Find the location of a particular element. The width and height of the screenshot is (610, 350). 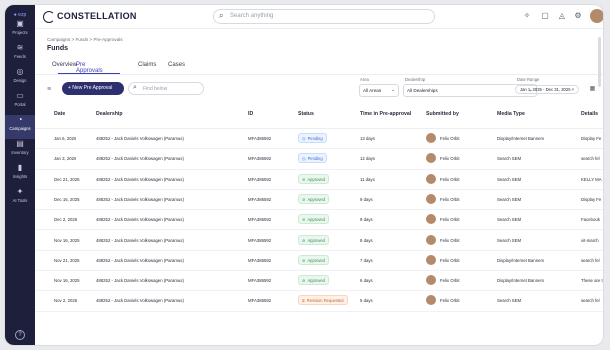

cell-time-in-pre-approval: 7 days is located at coordinates (366, 260).